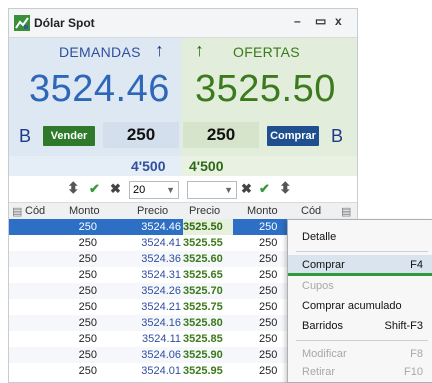 Image resolution: width=432 pixels, height=383 pixels. I want to click on bid-price: 3524.46, so click(161, 227).